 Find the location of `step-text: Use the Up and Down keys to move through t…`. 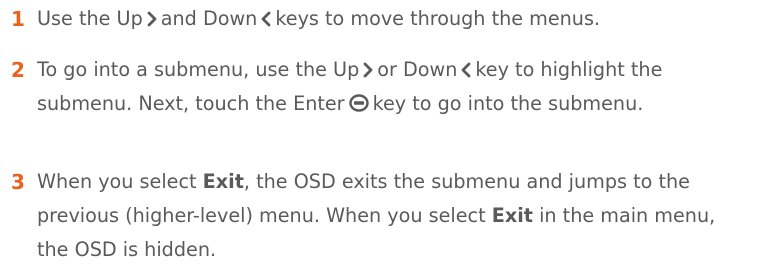

step-text: Use the Up and Down keys to move through t… is located at coordinates (319, 18).